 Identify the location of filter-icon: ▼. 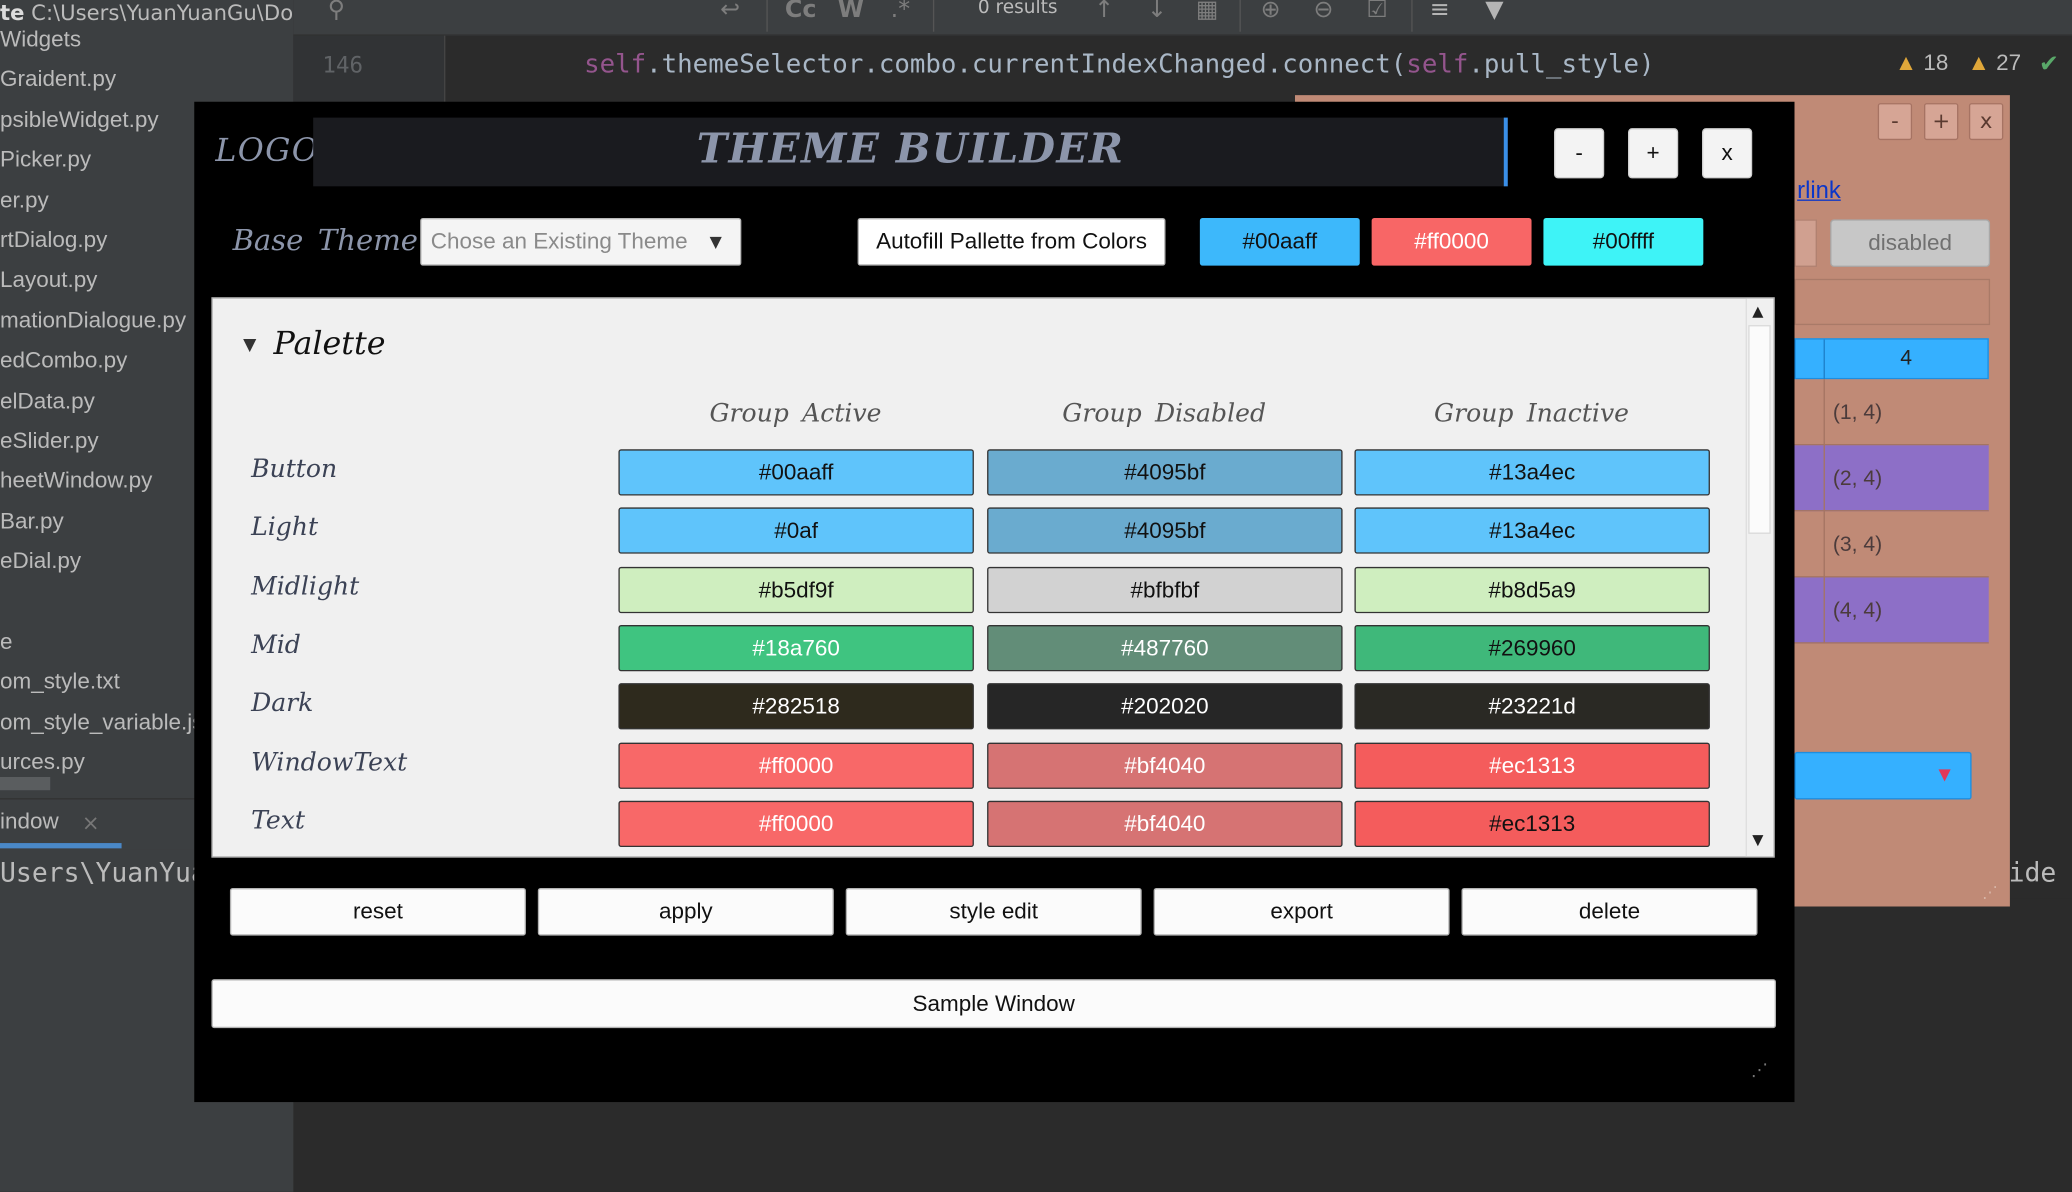
(1494, 12).